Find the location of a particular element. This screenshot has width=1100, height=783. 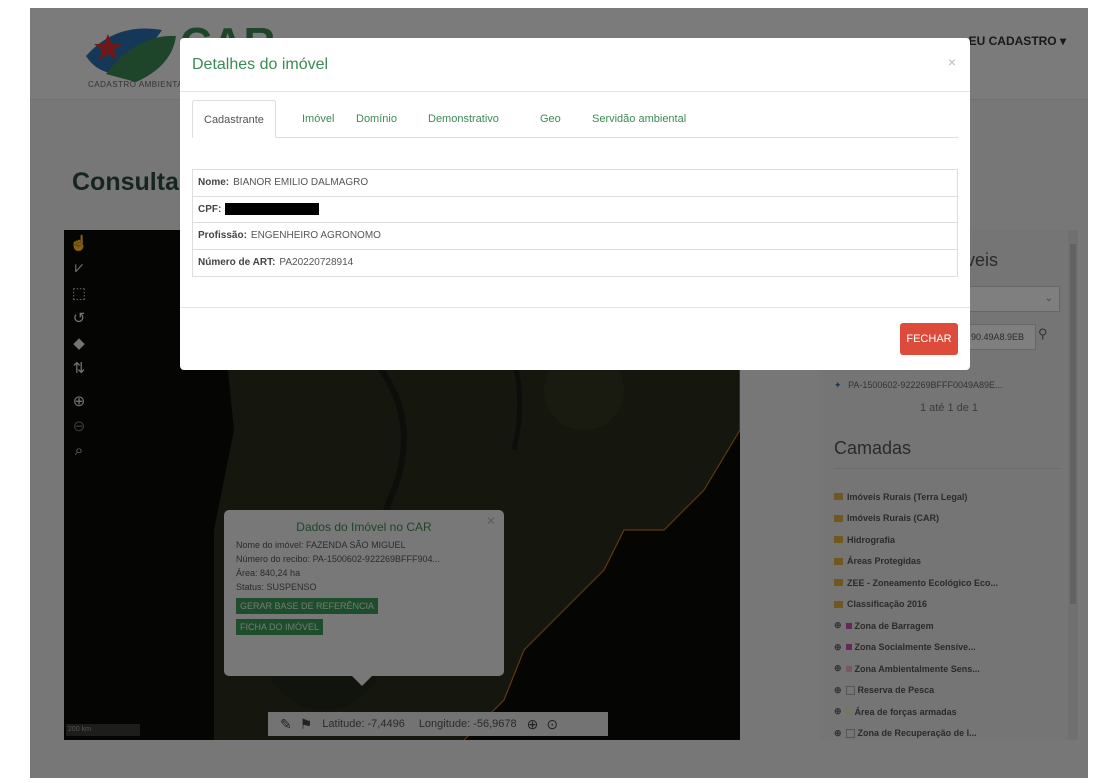

profissao-value: ENGENHEIRO AGRONOMO is located at coordinates (315, 236).